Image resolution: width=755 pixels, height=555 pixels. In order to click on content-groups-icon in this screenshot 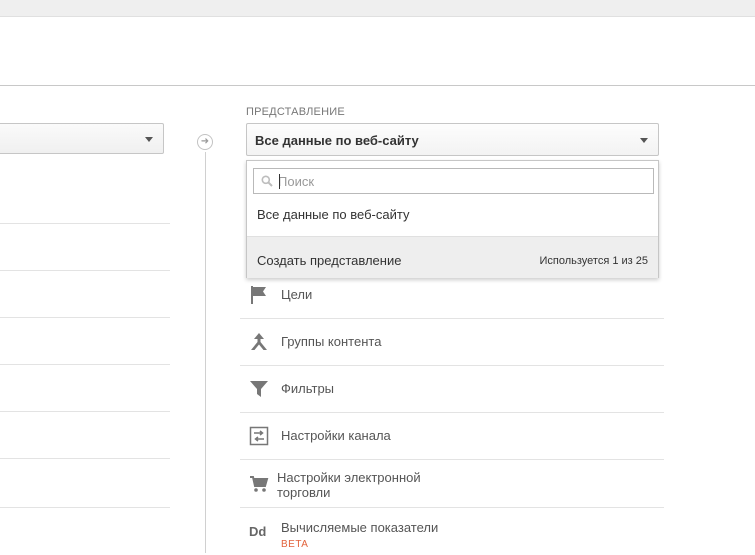, I will do `click(259, 341)`.